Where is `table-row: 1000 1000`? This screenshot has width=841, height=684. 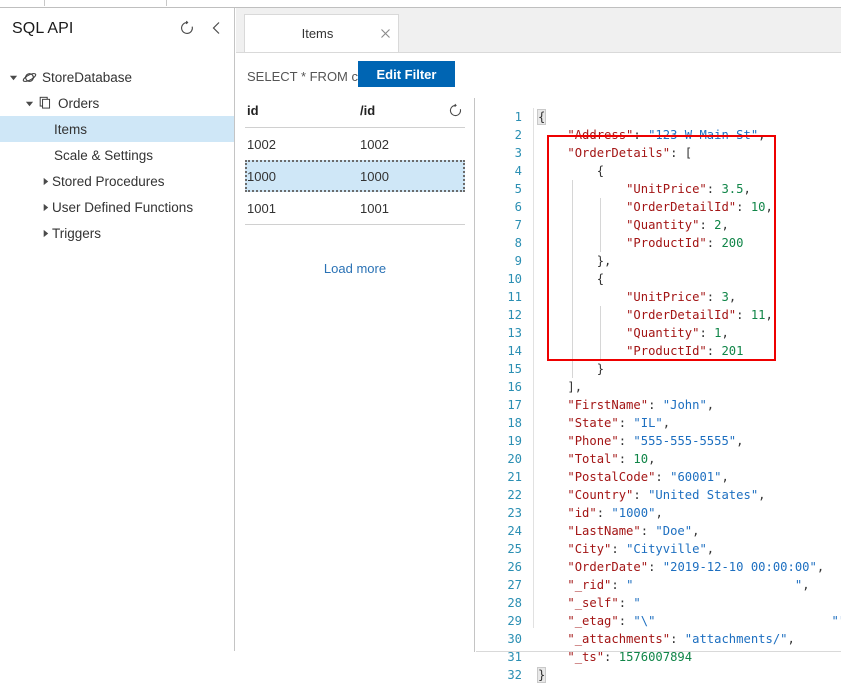
table-row: 1000 1000 is located at coordinates (355, 176).